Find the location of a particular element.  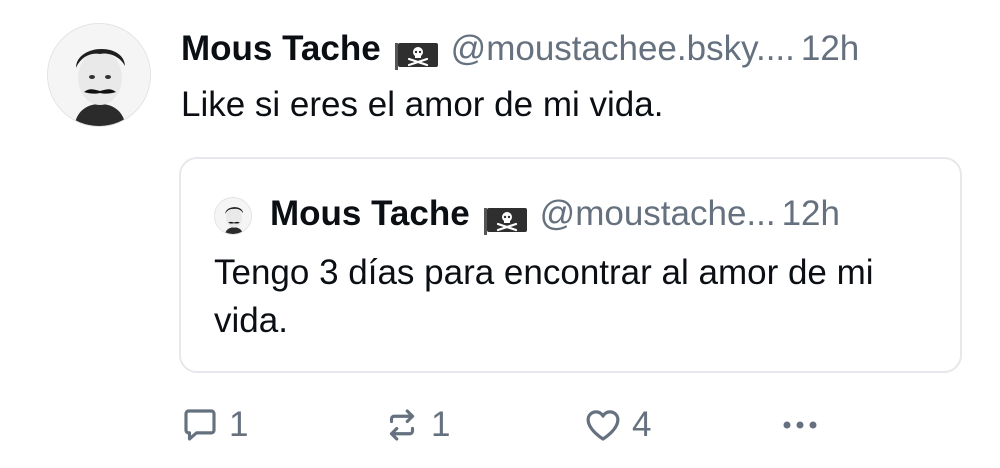

reply-icon is located at coordinates (200, 425).